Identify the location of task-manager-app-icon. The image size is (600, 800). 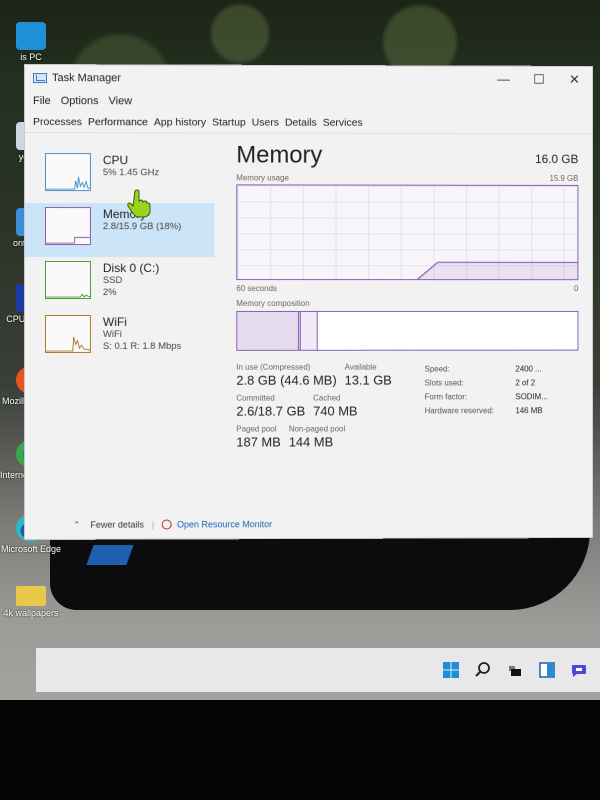
(39, 78).